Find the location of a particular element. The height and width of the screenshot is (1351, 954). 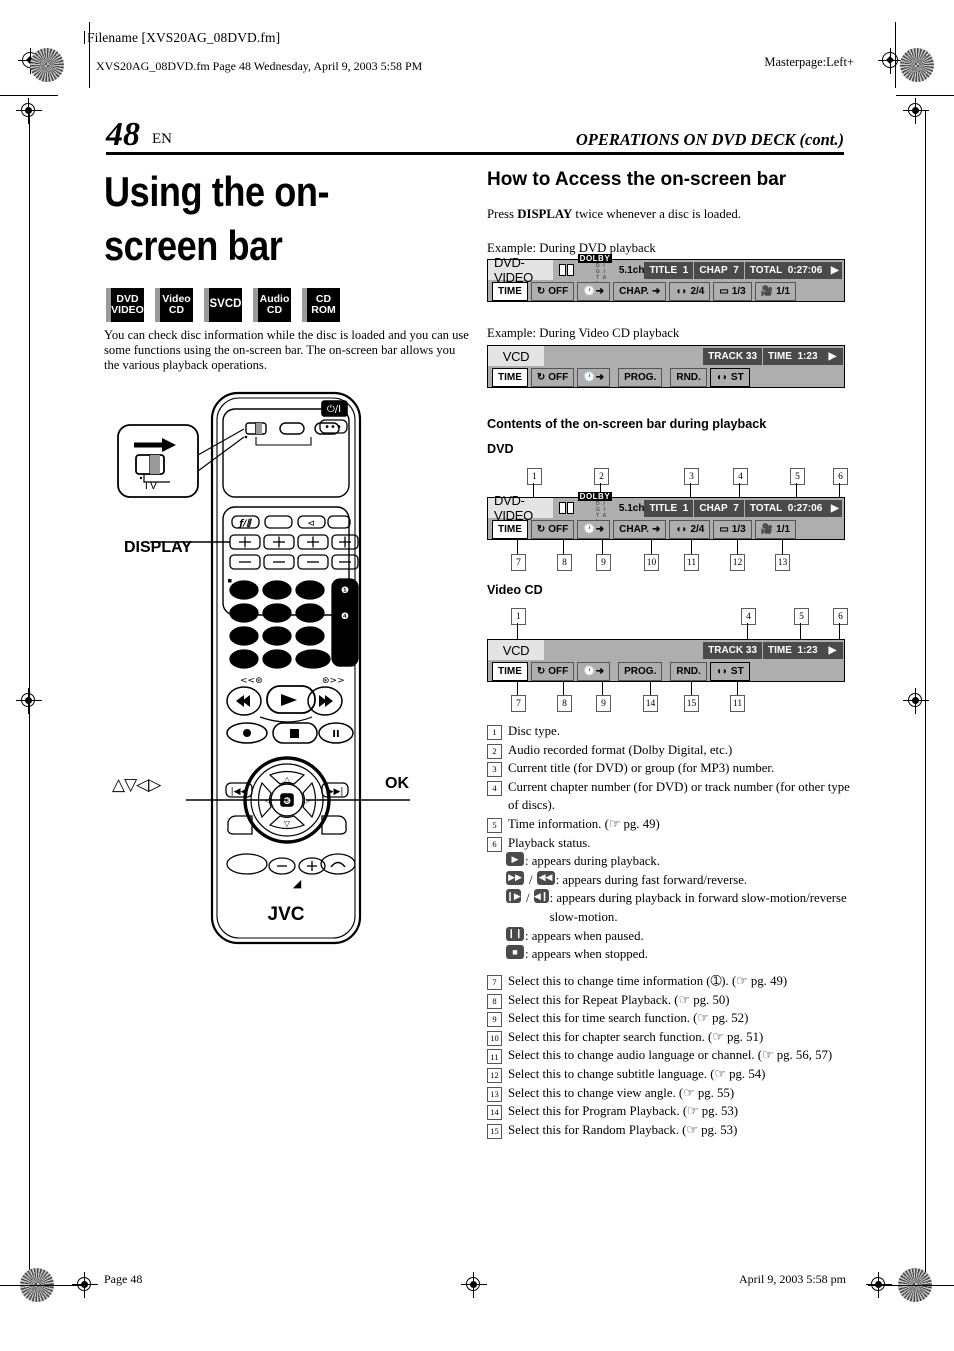

callout-tag-9: 9 is located at coordinates (603, 703).